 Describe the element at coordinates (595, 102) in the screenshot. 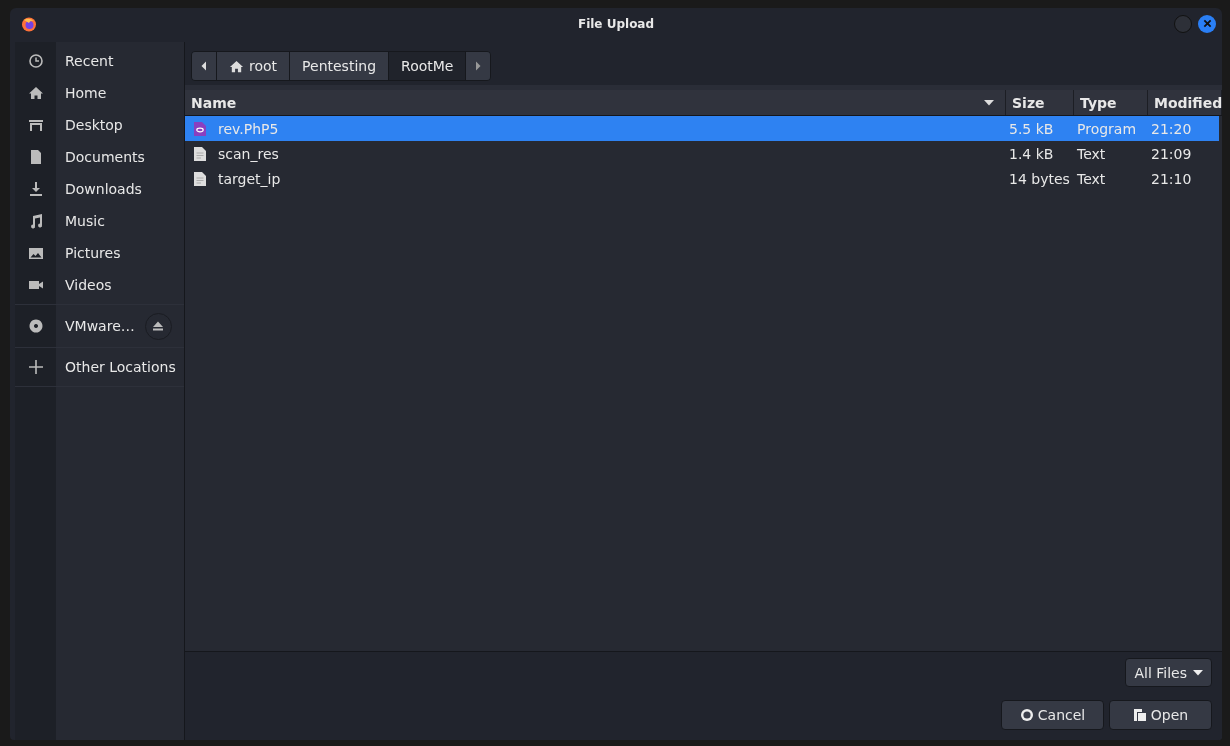

I see `column-header: Name` at that location.